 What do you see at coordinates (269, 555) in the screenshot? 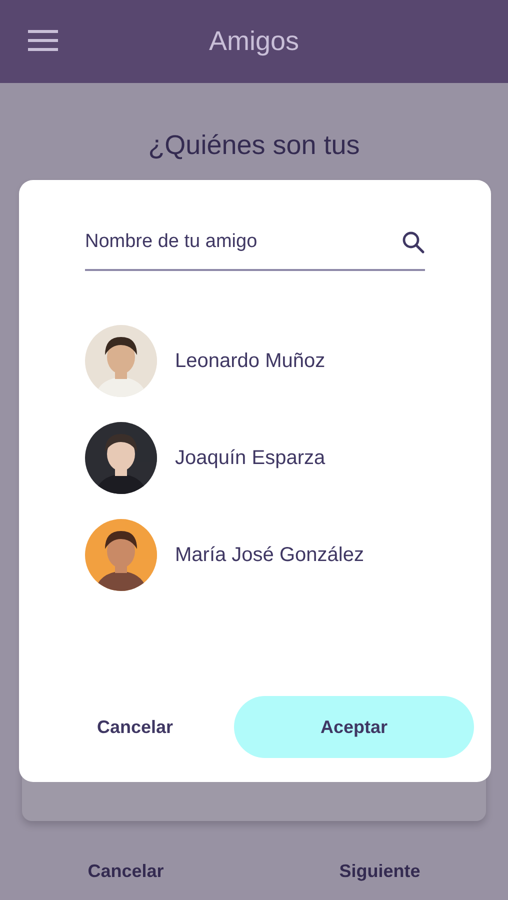
I see `friend-name: María José González` at bounding box center [269, 555].